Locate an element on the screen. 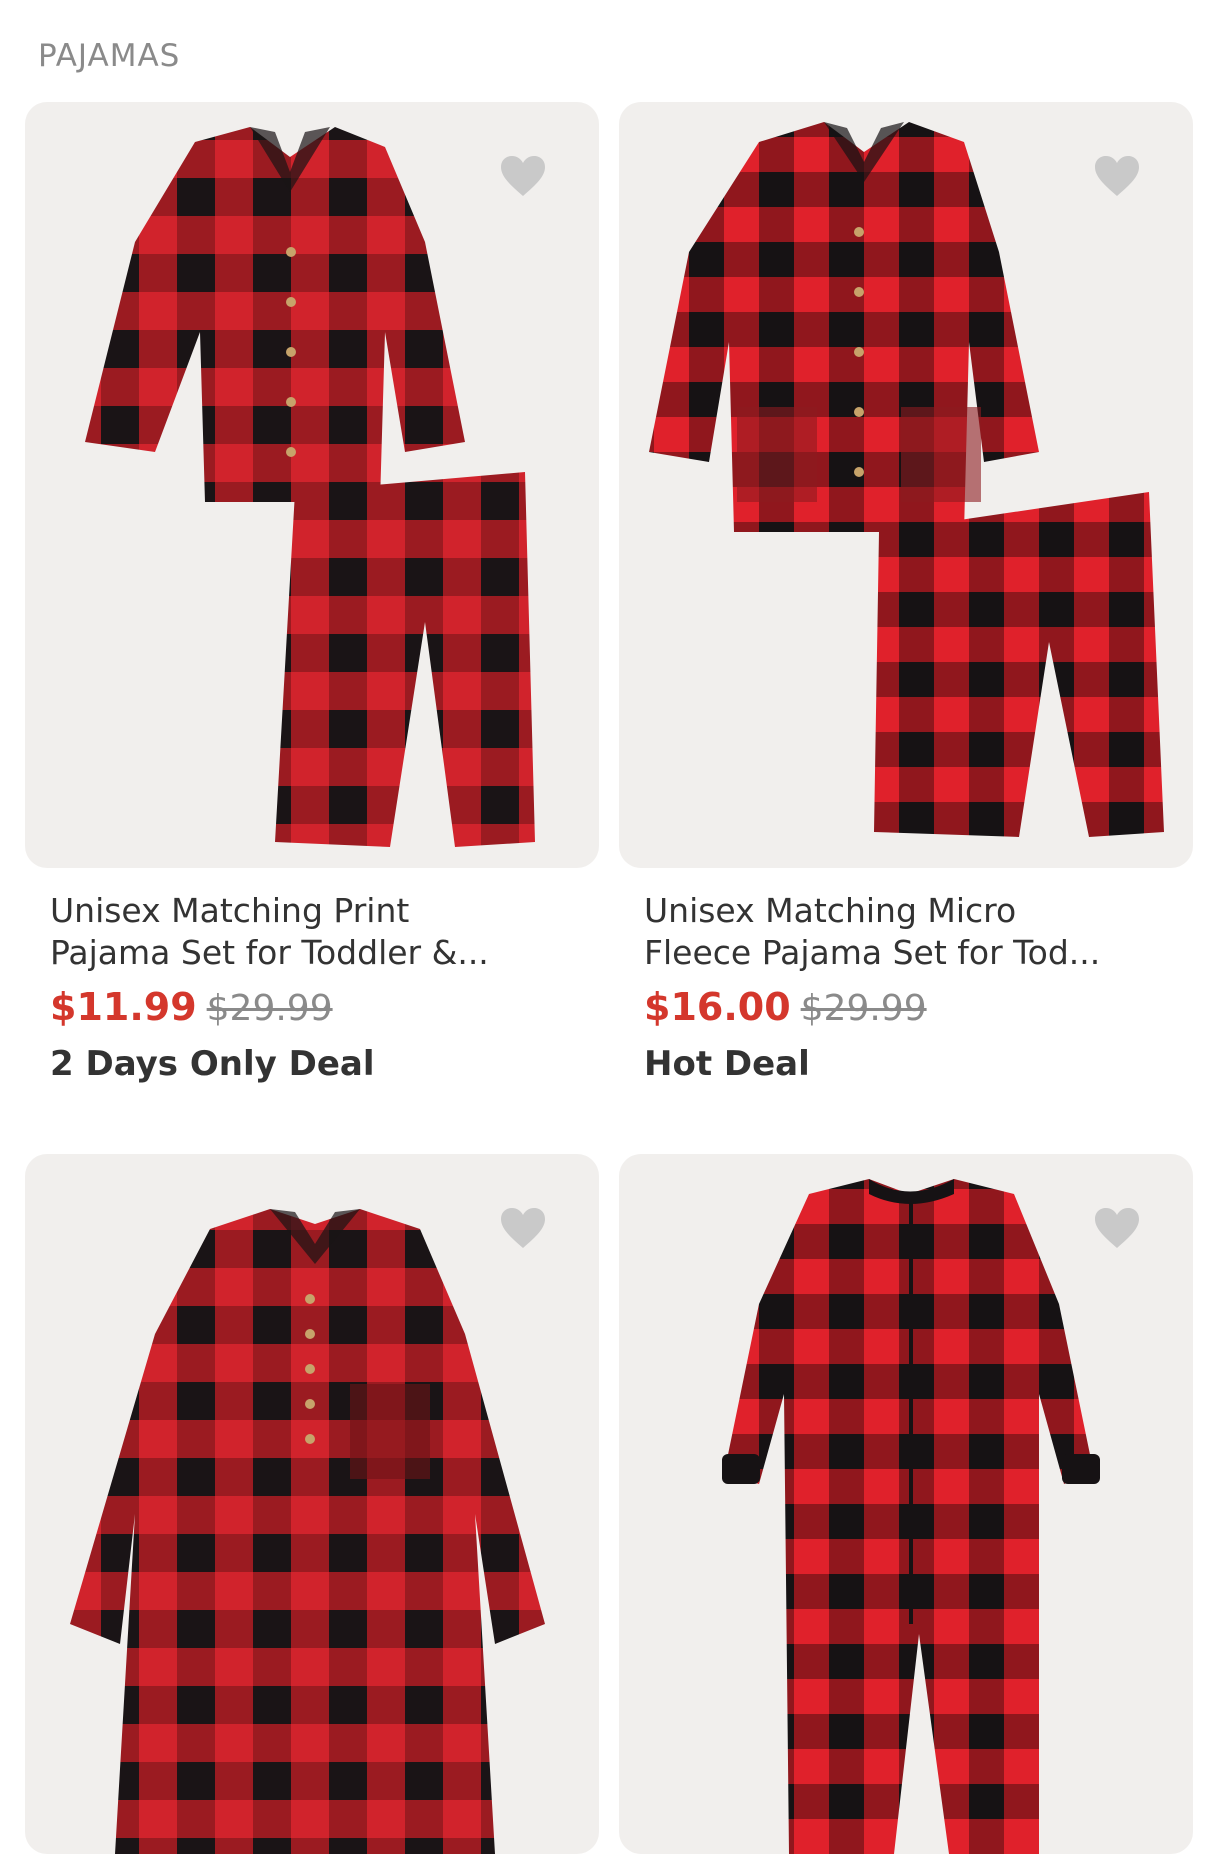 Image resolution: width=1219 pixels, height=1854 pixels. price-row: $16.00 $29.99 is located at coordinates (906, 1008).